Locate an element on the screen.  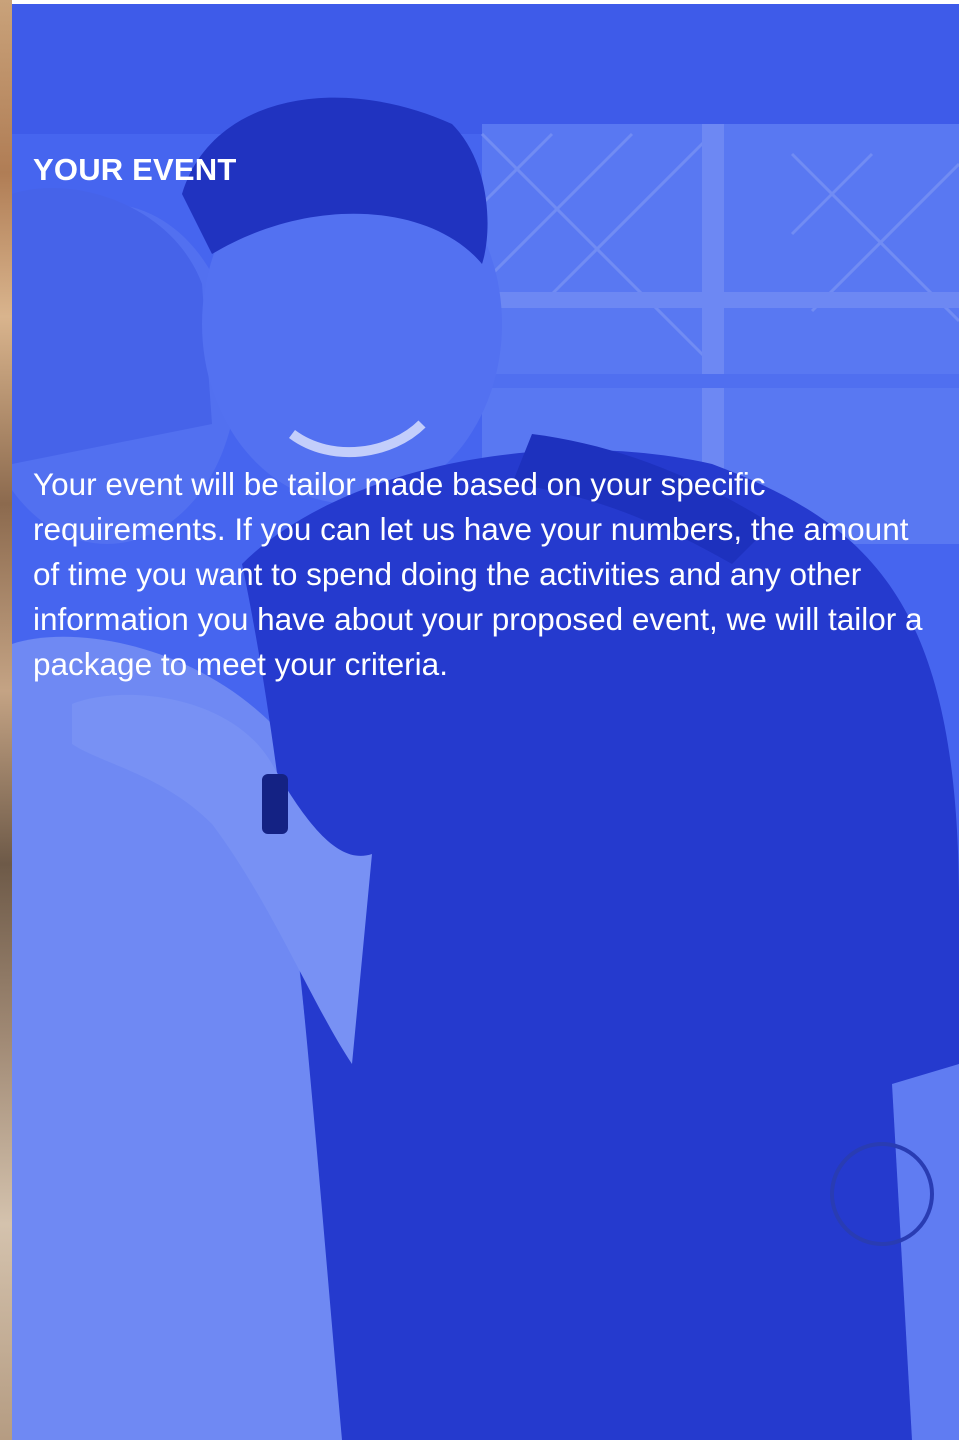
section-title: YOUR EVENT is located at coordinates (135, 169).